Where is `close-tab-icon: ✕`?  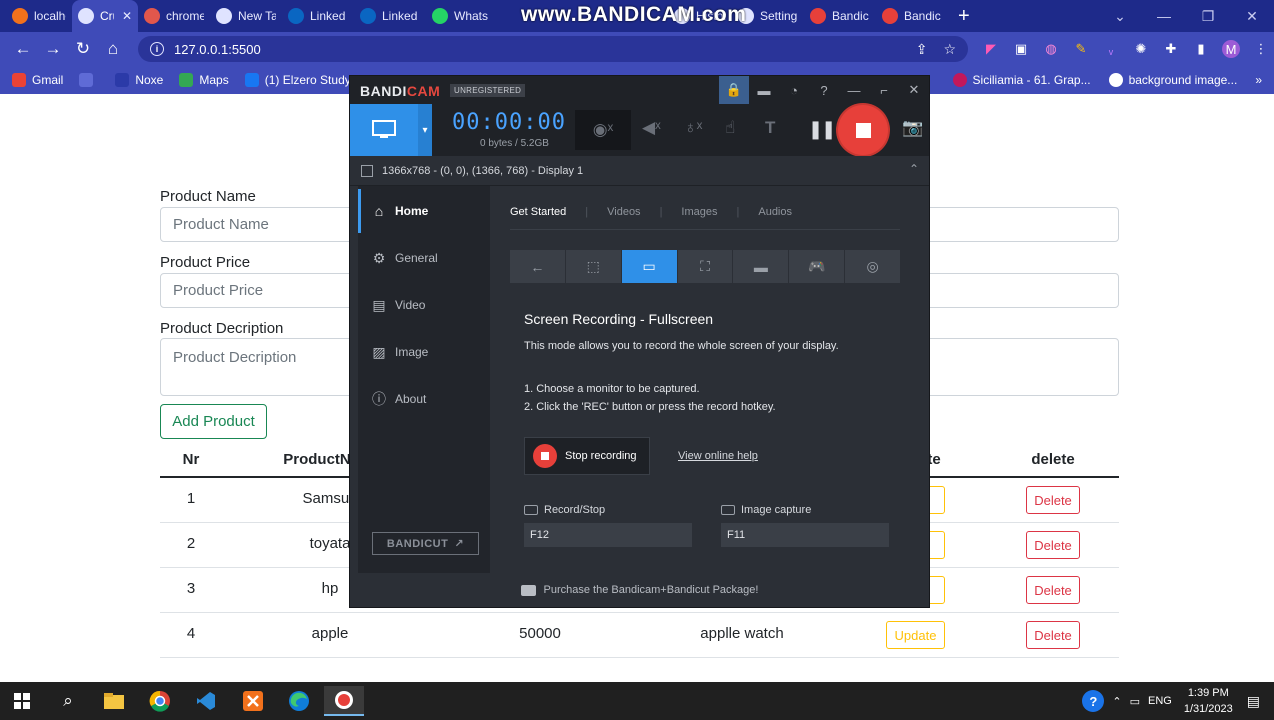
close-tab-icon: ✕ is located at coordinates (127, 16).